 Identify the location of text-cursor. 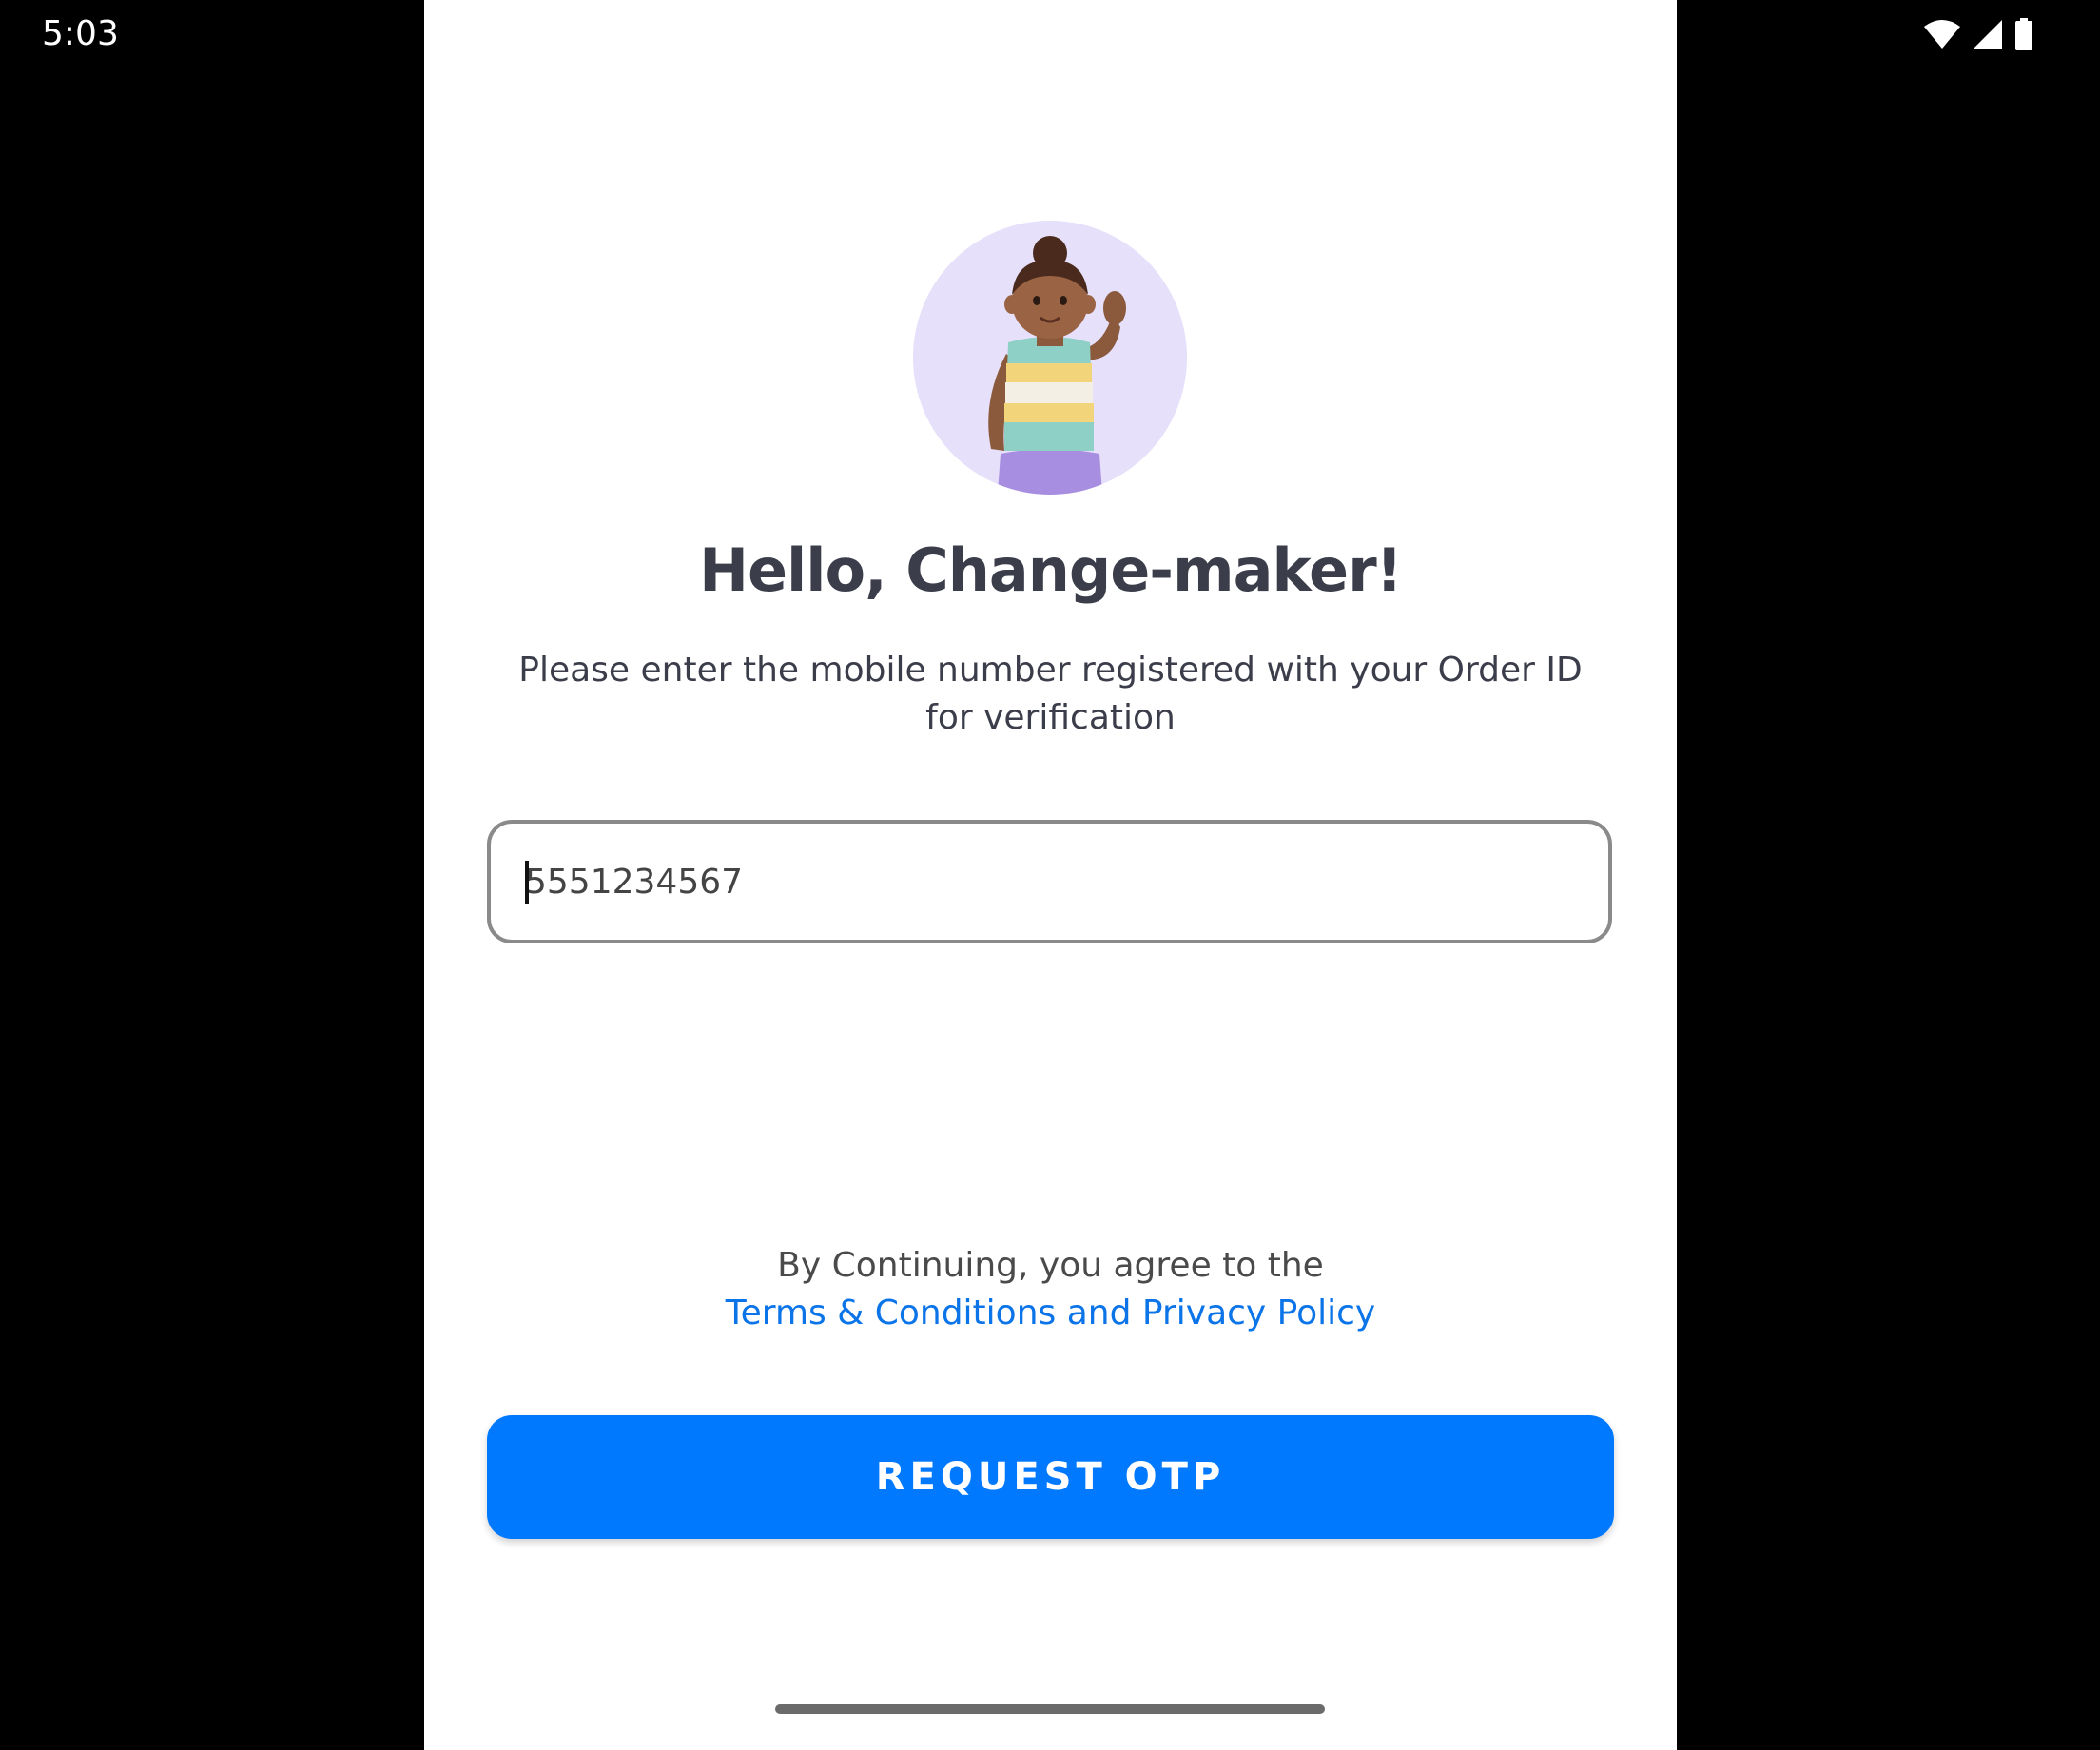
(527, 882).